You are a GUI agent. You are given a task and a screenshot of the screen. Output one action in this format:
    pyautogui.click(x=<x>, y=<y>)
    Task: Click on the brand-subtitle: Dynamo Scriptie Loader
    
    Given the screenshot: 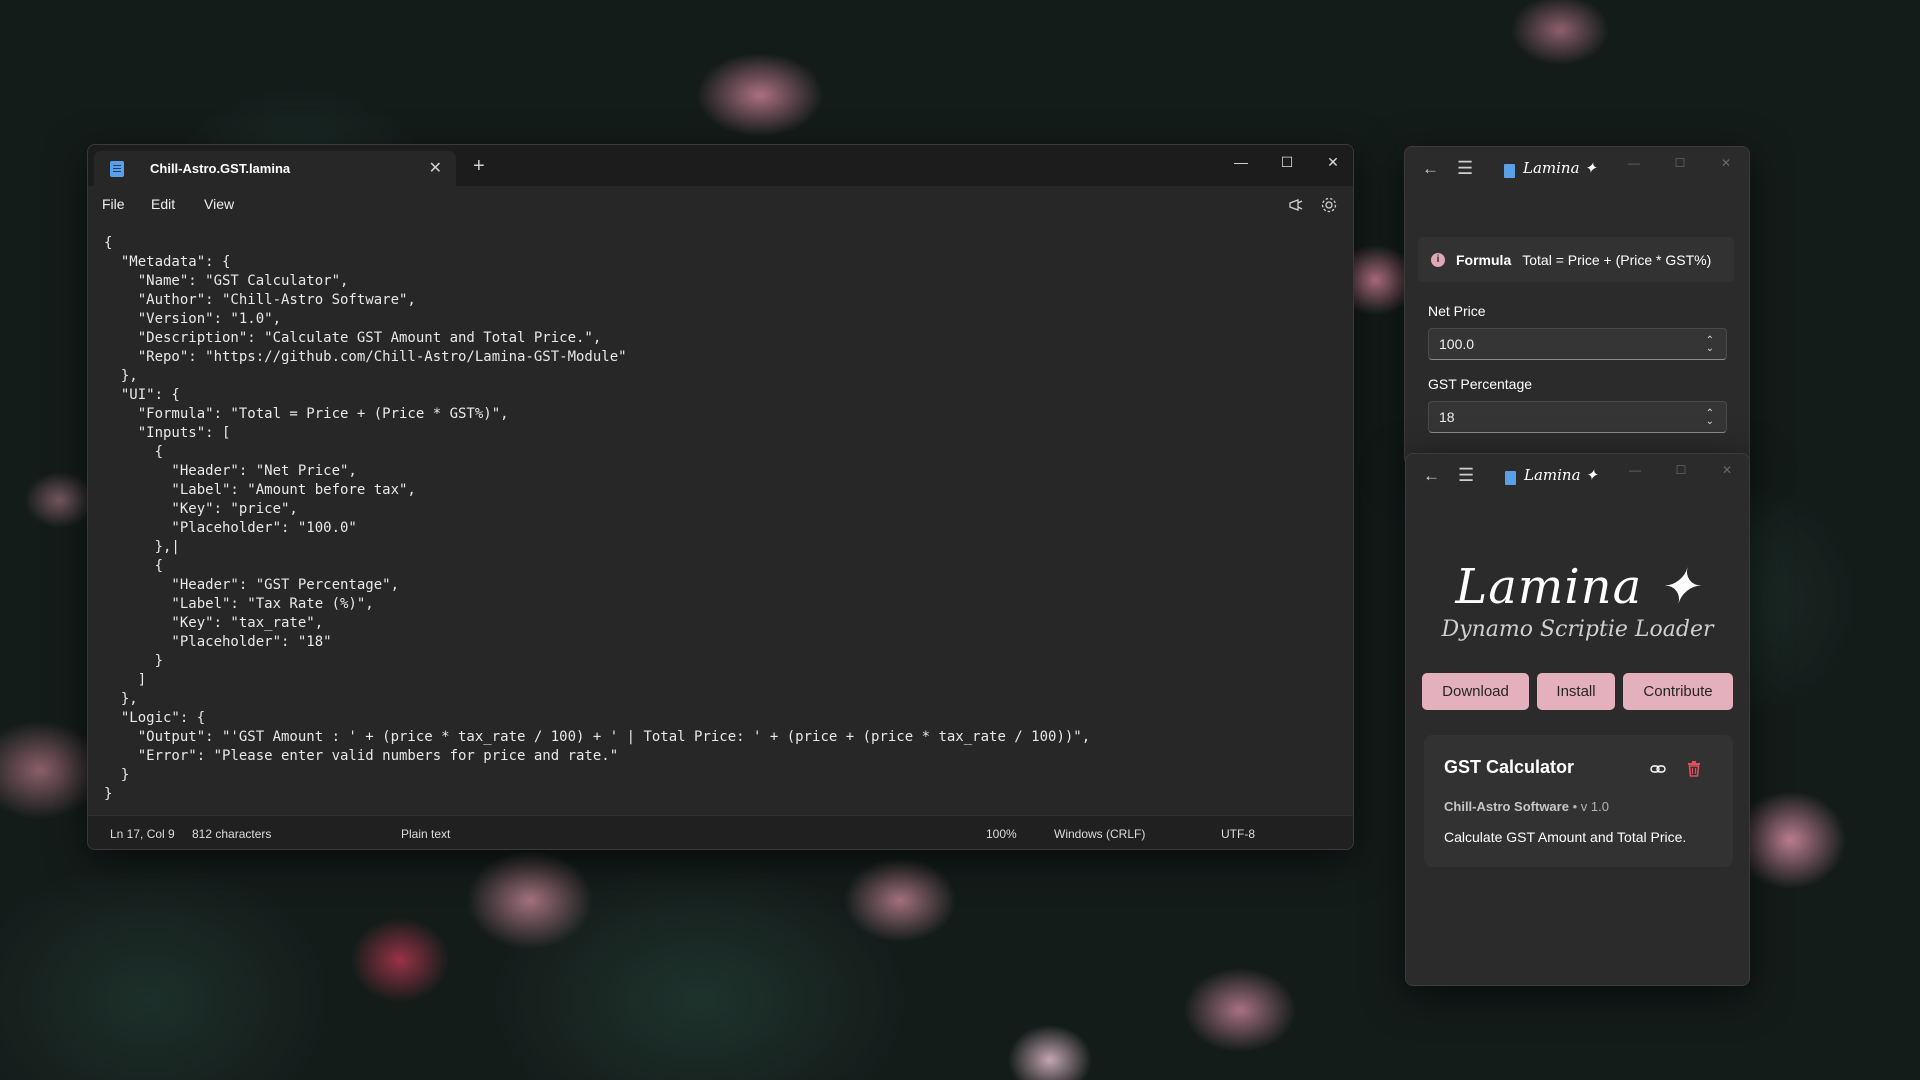 What is the action you would take?
    pyautogui.click(x=1577, y=629)
    